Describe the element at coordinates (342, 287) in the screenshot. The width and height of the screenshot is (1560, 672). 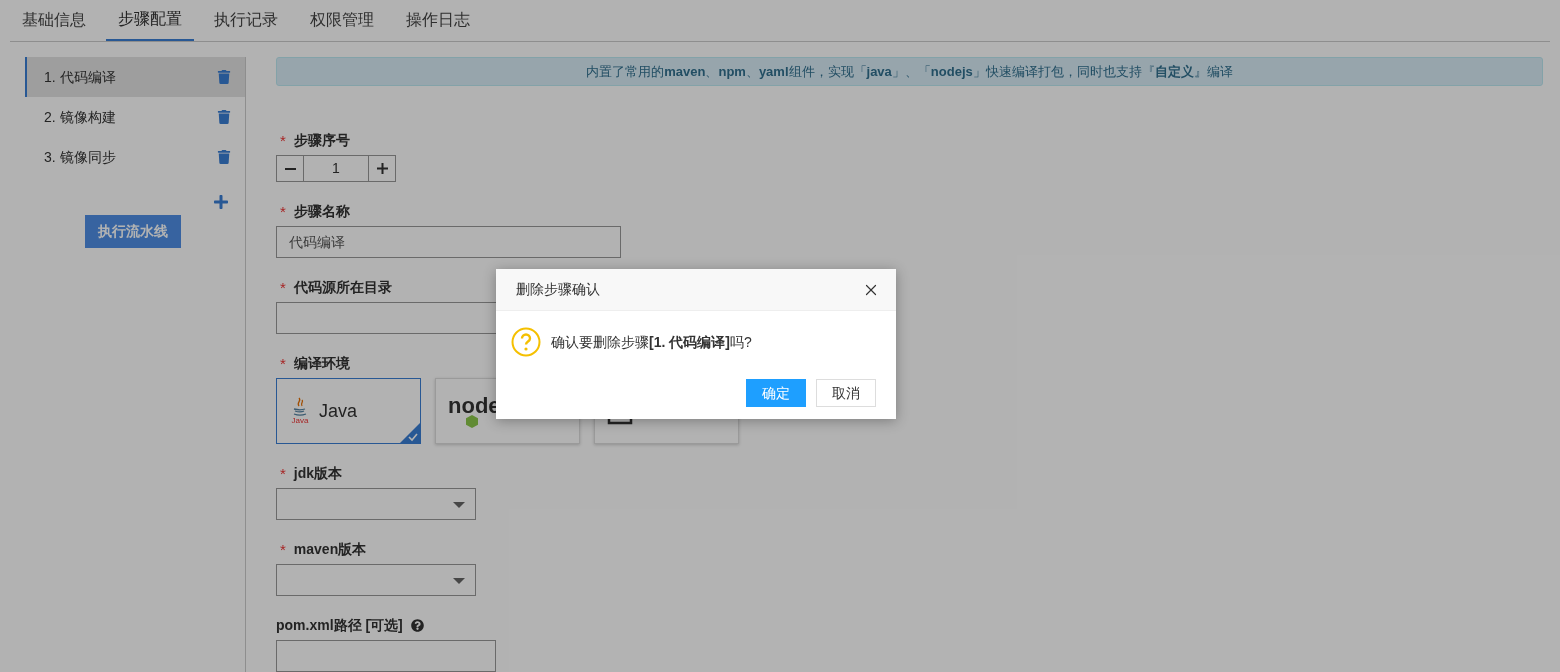
I see `field-label: 代码源所在目录` at that location.